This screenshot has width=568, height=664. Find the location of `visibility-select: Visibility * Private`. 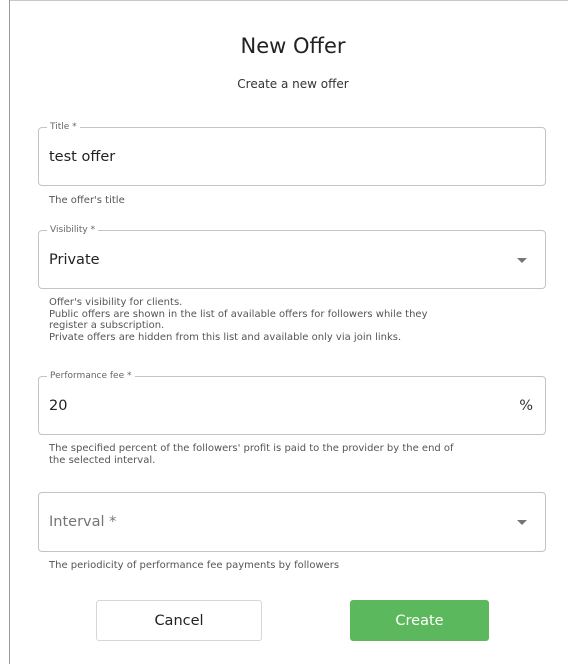

visibility-select: Visibility * Private is located at coordinates (292, 257).